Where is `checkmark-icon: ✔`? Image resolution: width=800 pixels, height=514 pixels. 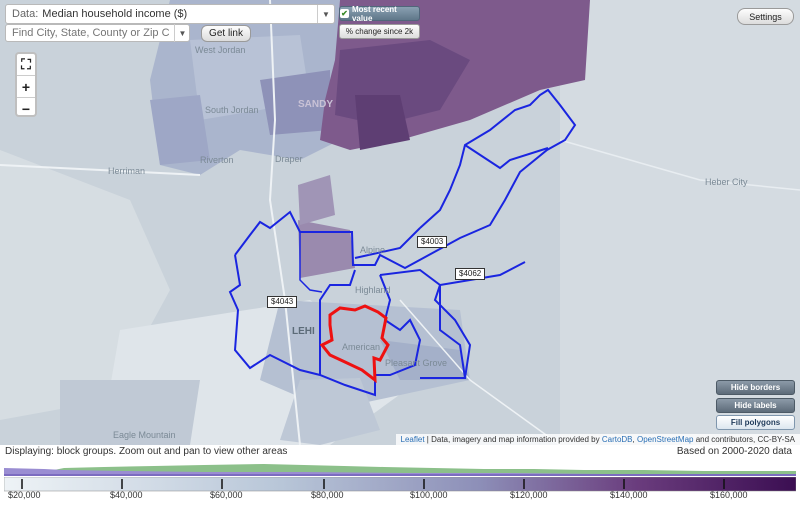
checkmark-icon: ✔ is located at coordinates (344, 13).